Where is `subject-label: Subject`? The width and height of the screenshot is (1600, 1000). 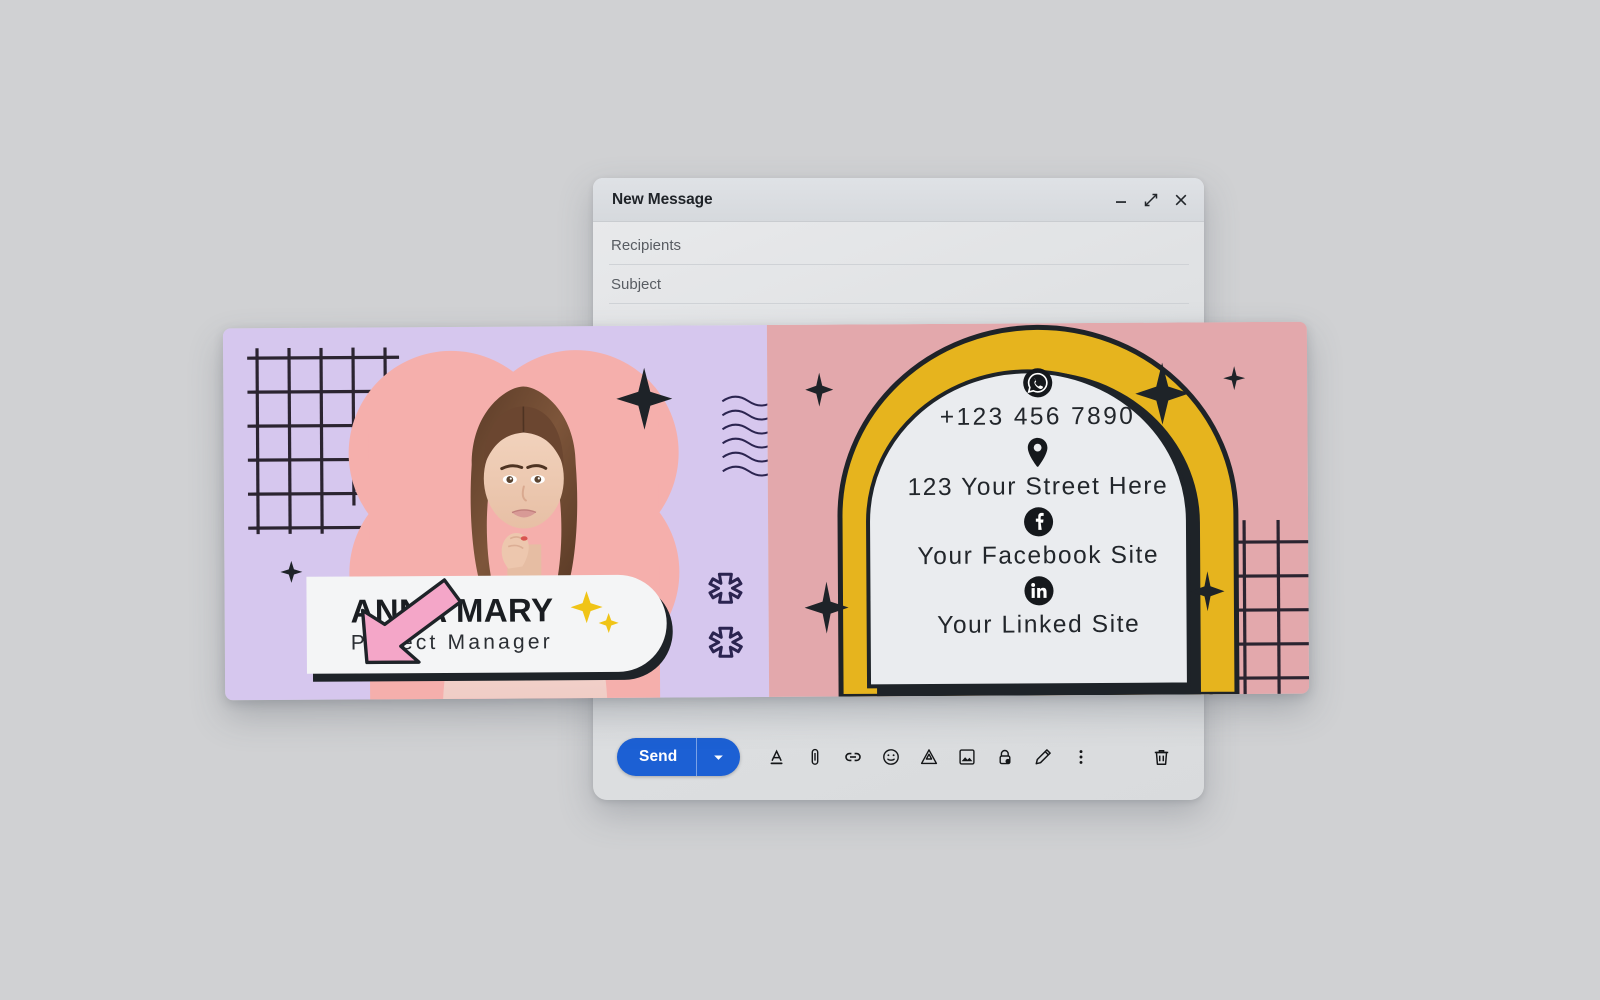 subject-label: Subject is located at coordinates (636, 284).